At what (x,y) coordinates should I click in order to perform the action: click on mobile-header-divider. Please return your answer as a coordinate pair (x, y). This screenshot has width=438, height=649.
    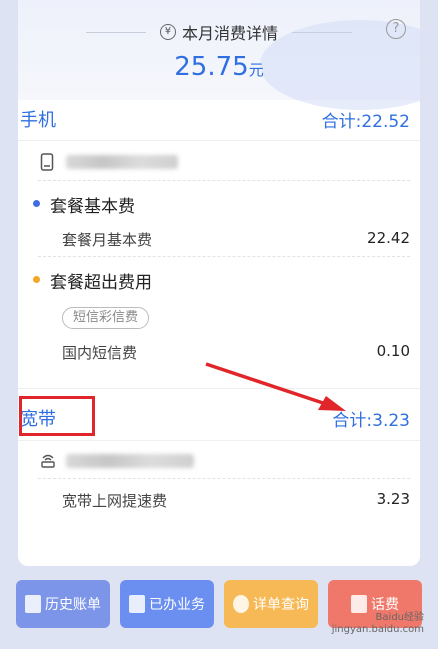
    Looking at the image, I should click on (219, 140).